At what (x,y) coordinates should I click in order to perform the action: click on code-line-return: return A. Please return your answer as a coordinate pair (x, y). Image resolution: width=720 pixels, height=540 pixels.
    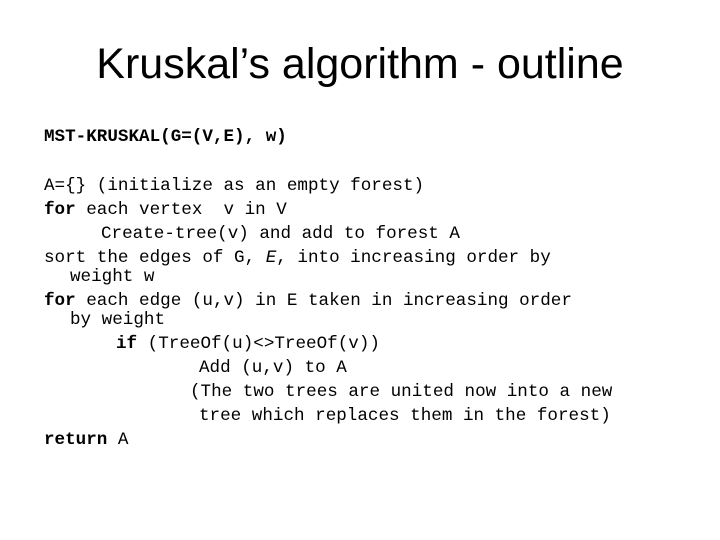
    Looking at the image, I should click on (86, 440).